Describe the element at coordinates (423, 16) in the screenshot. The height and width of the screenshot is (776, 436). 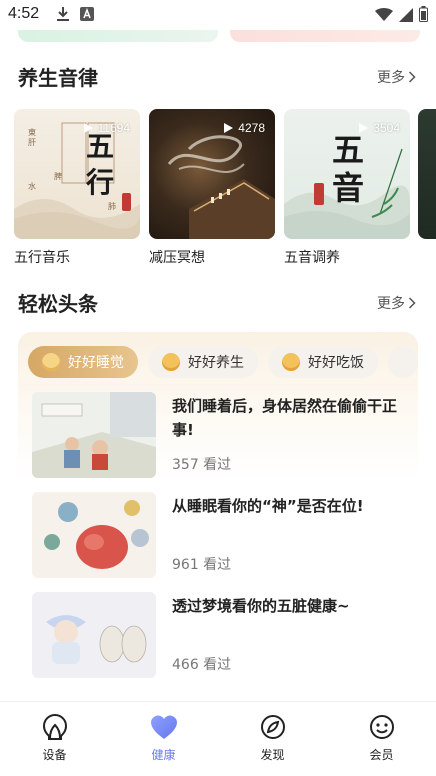
I see `battery-icon` at that location.